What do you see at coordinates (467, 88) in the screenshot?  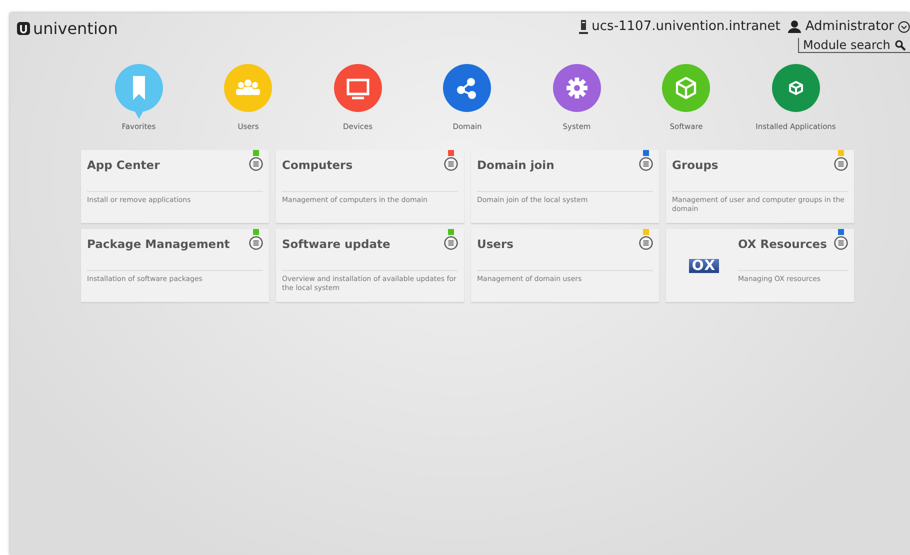 I see `share-category-icon` at bounding box center [467, 88].